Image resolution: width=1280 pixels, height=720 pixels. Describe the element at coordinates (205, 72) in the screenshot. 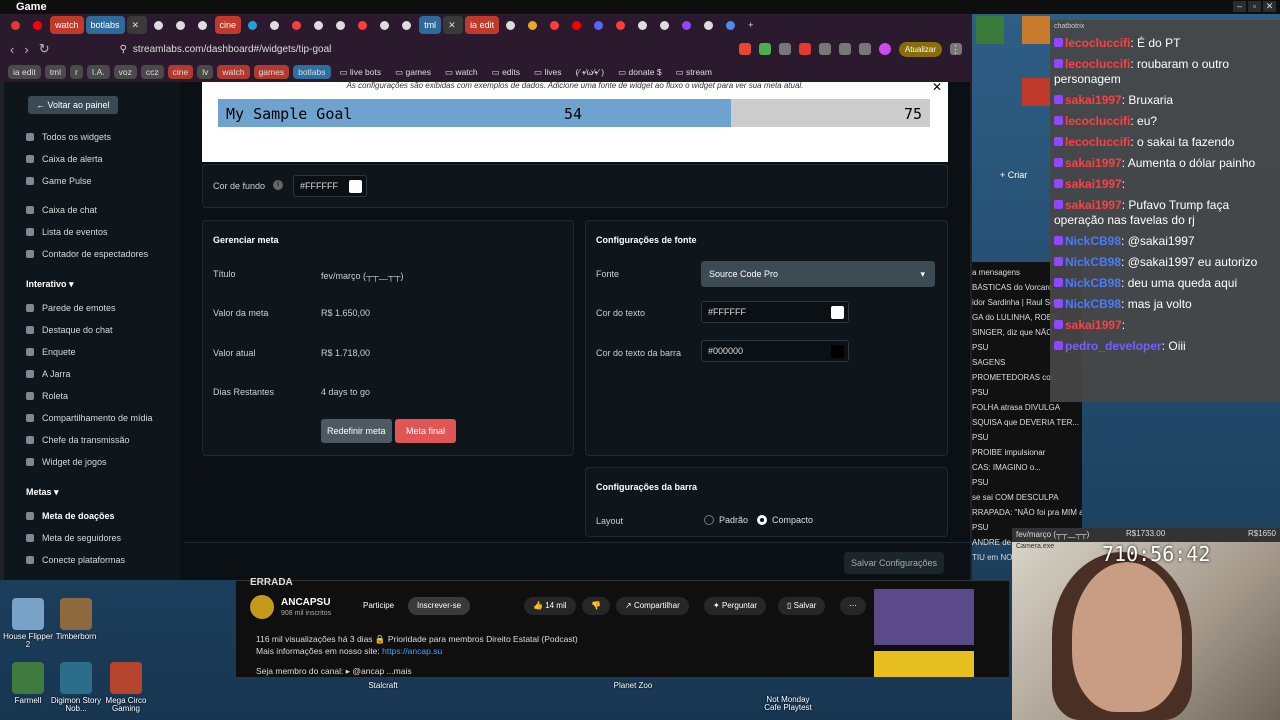

I see `bookmark-item: lv` at that location.